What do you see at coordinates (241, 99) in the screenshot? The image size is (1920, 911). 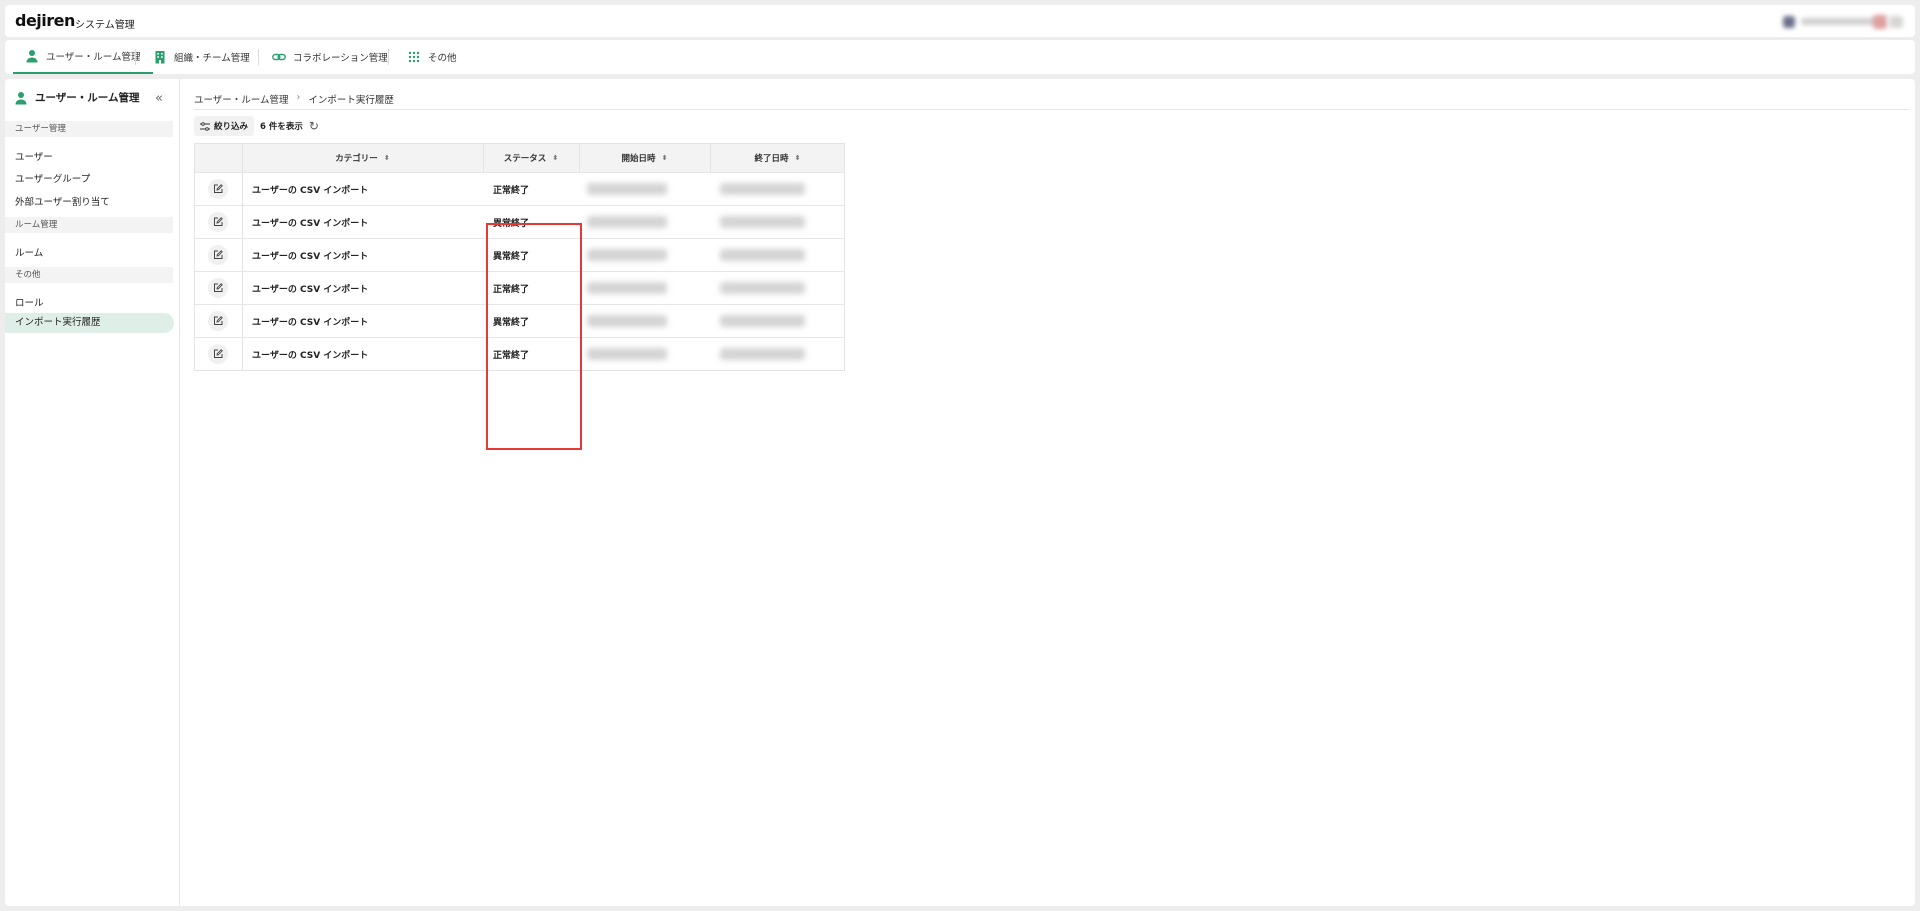 I see `breadcrumb-item-user-room: ユーザー・ルーム管理` at bounding box center [241, 99].